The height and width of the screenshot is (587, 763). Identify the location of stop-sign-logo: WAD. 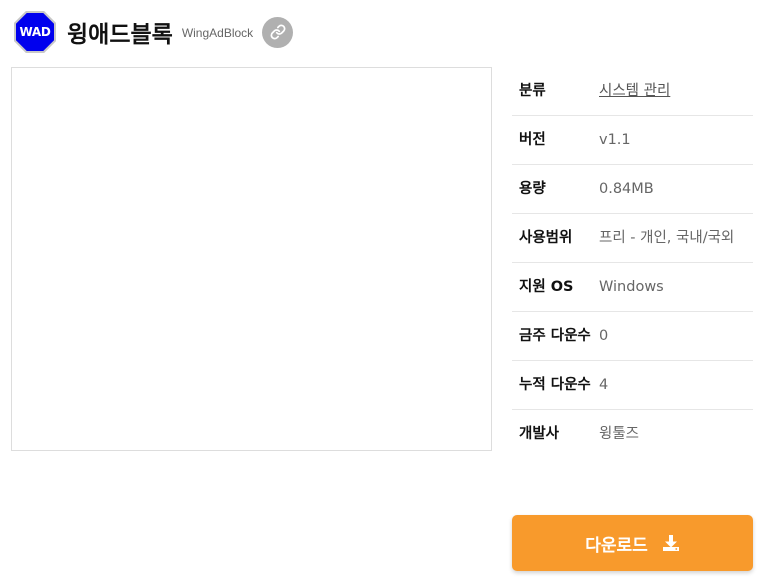
(35, 32).